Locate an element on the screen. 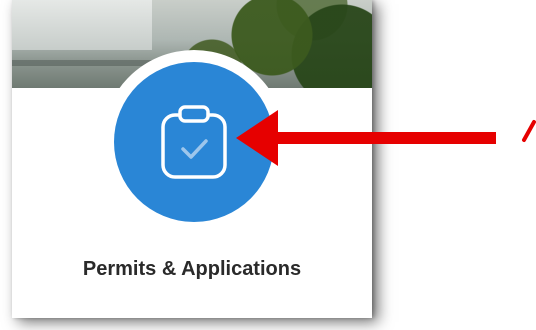  red-arrow-annotation is located at coordinates (366, 138).